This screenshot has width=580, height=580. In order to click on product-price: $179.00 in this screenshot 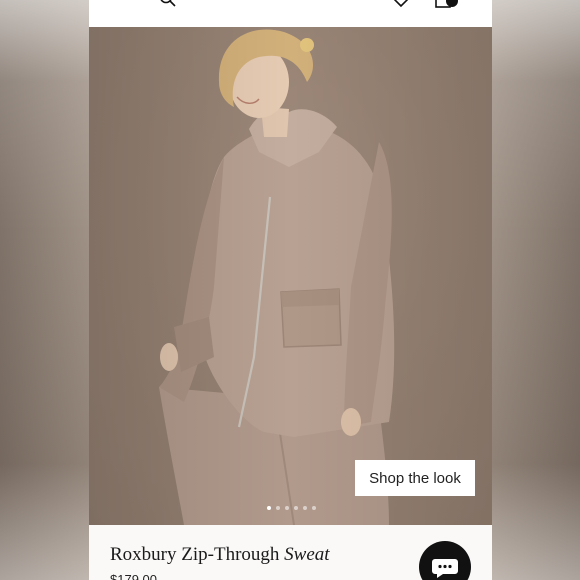, I will do `click(133, 576)`.